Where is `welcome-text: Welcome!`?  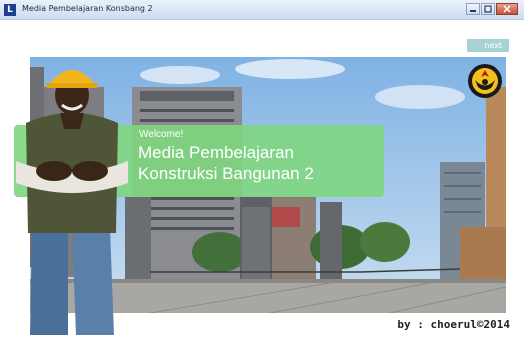
welcome-text: Welcome! is located at coordinates (161, 134).